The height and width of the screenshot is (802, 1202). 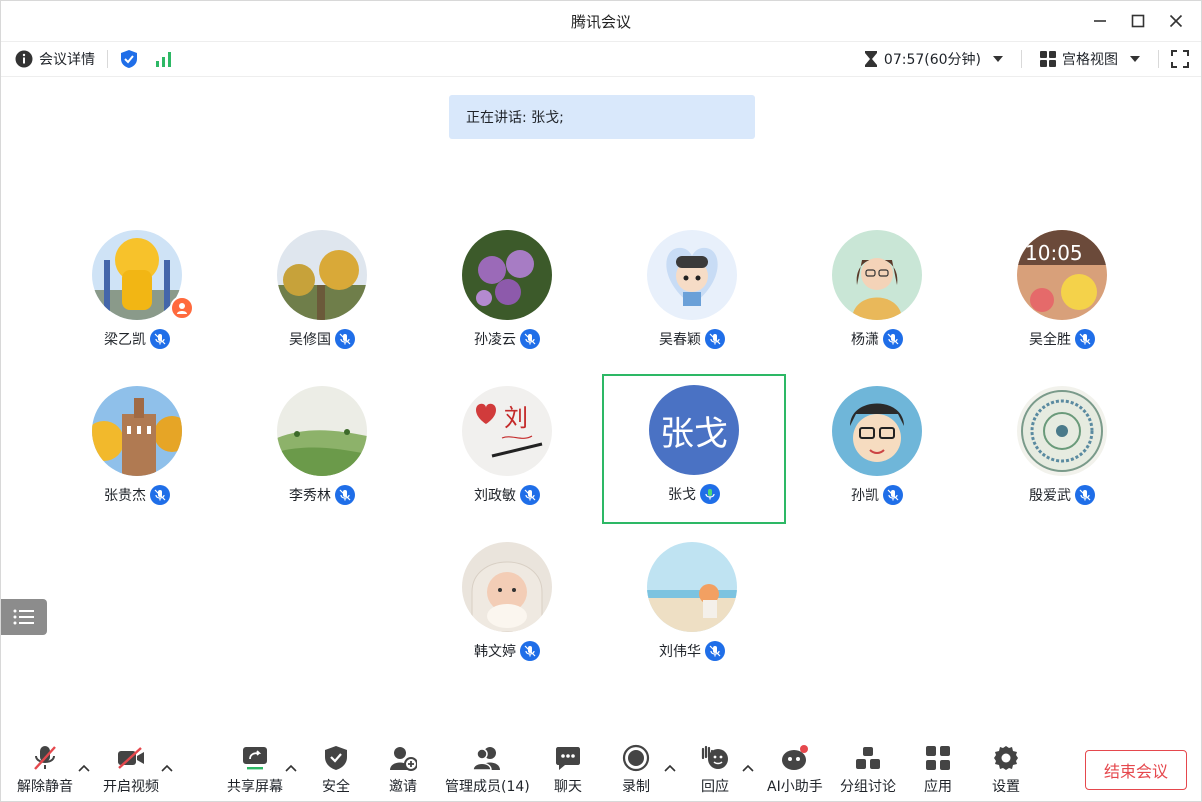 What do you see at coordinates (865, 496) in the screenshot?
I see `participant-name: 孙凯` at bounding box center [865, 496].